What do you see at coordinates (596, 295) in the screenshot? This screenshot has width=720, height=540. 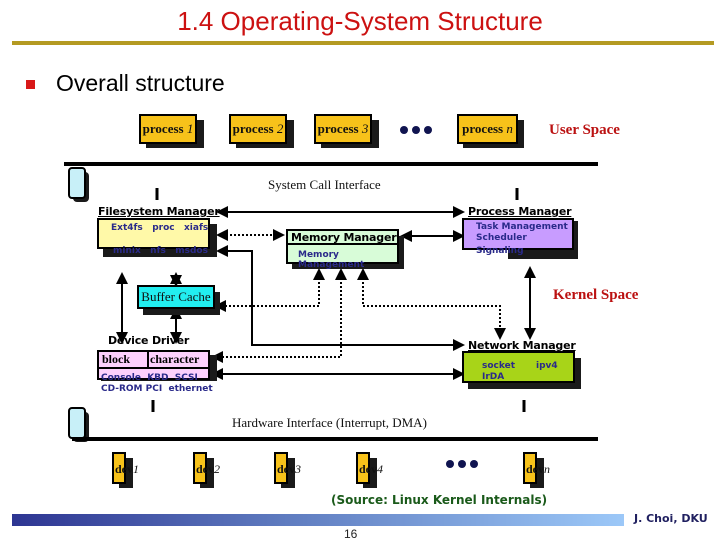 I see `kernel-space-label: Kernel Space` at bounding box center [596, 295].